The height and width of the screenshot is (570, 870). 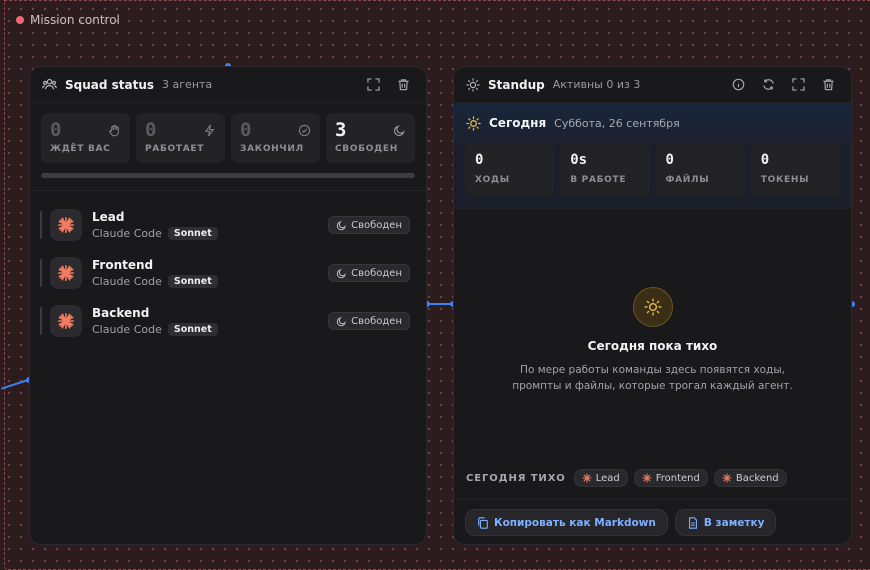 What do you see at coordinates (510, 169) in the screenshot?
I see `stat-turns: 0 ХОДЫ` at bounding box center [510, 169].